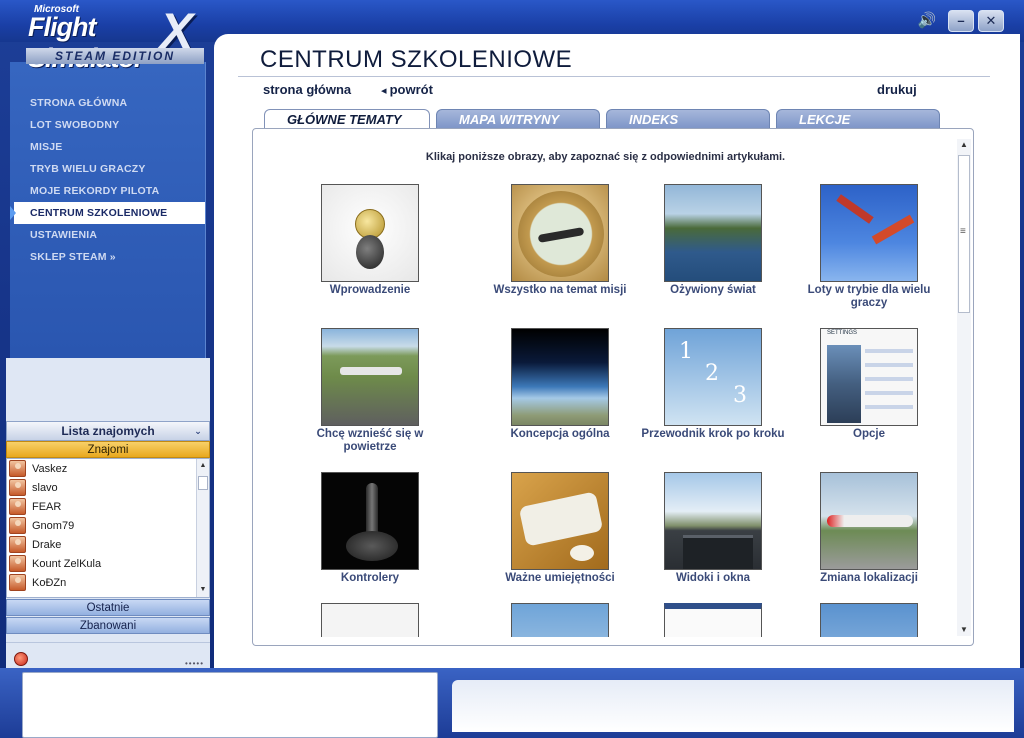 The height and width of the screenshot is (738, 1024). Describe the element at coordinates (869, 233) in the screenshot. I see `airshow-image` at that location.